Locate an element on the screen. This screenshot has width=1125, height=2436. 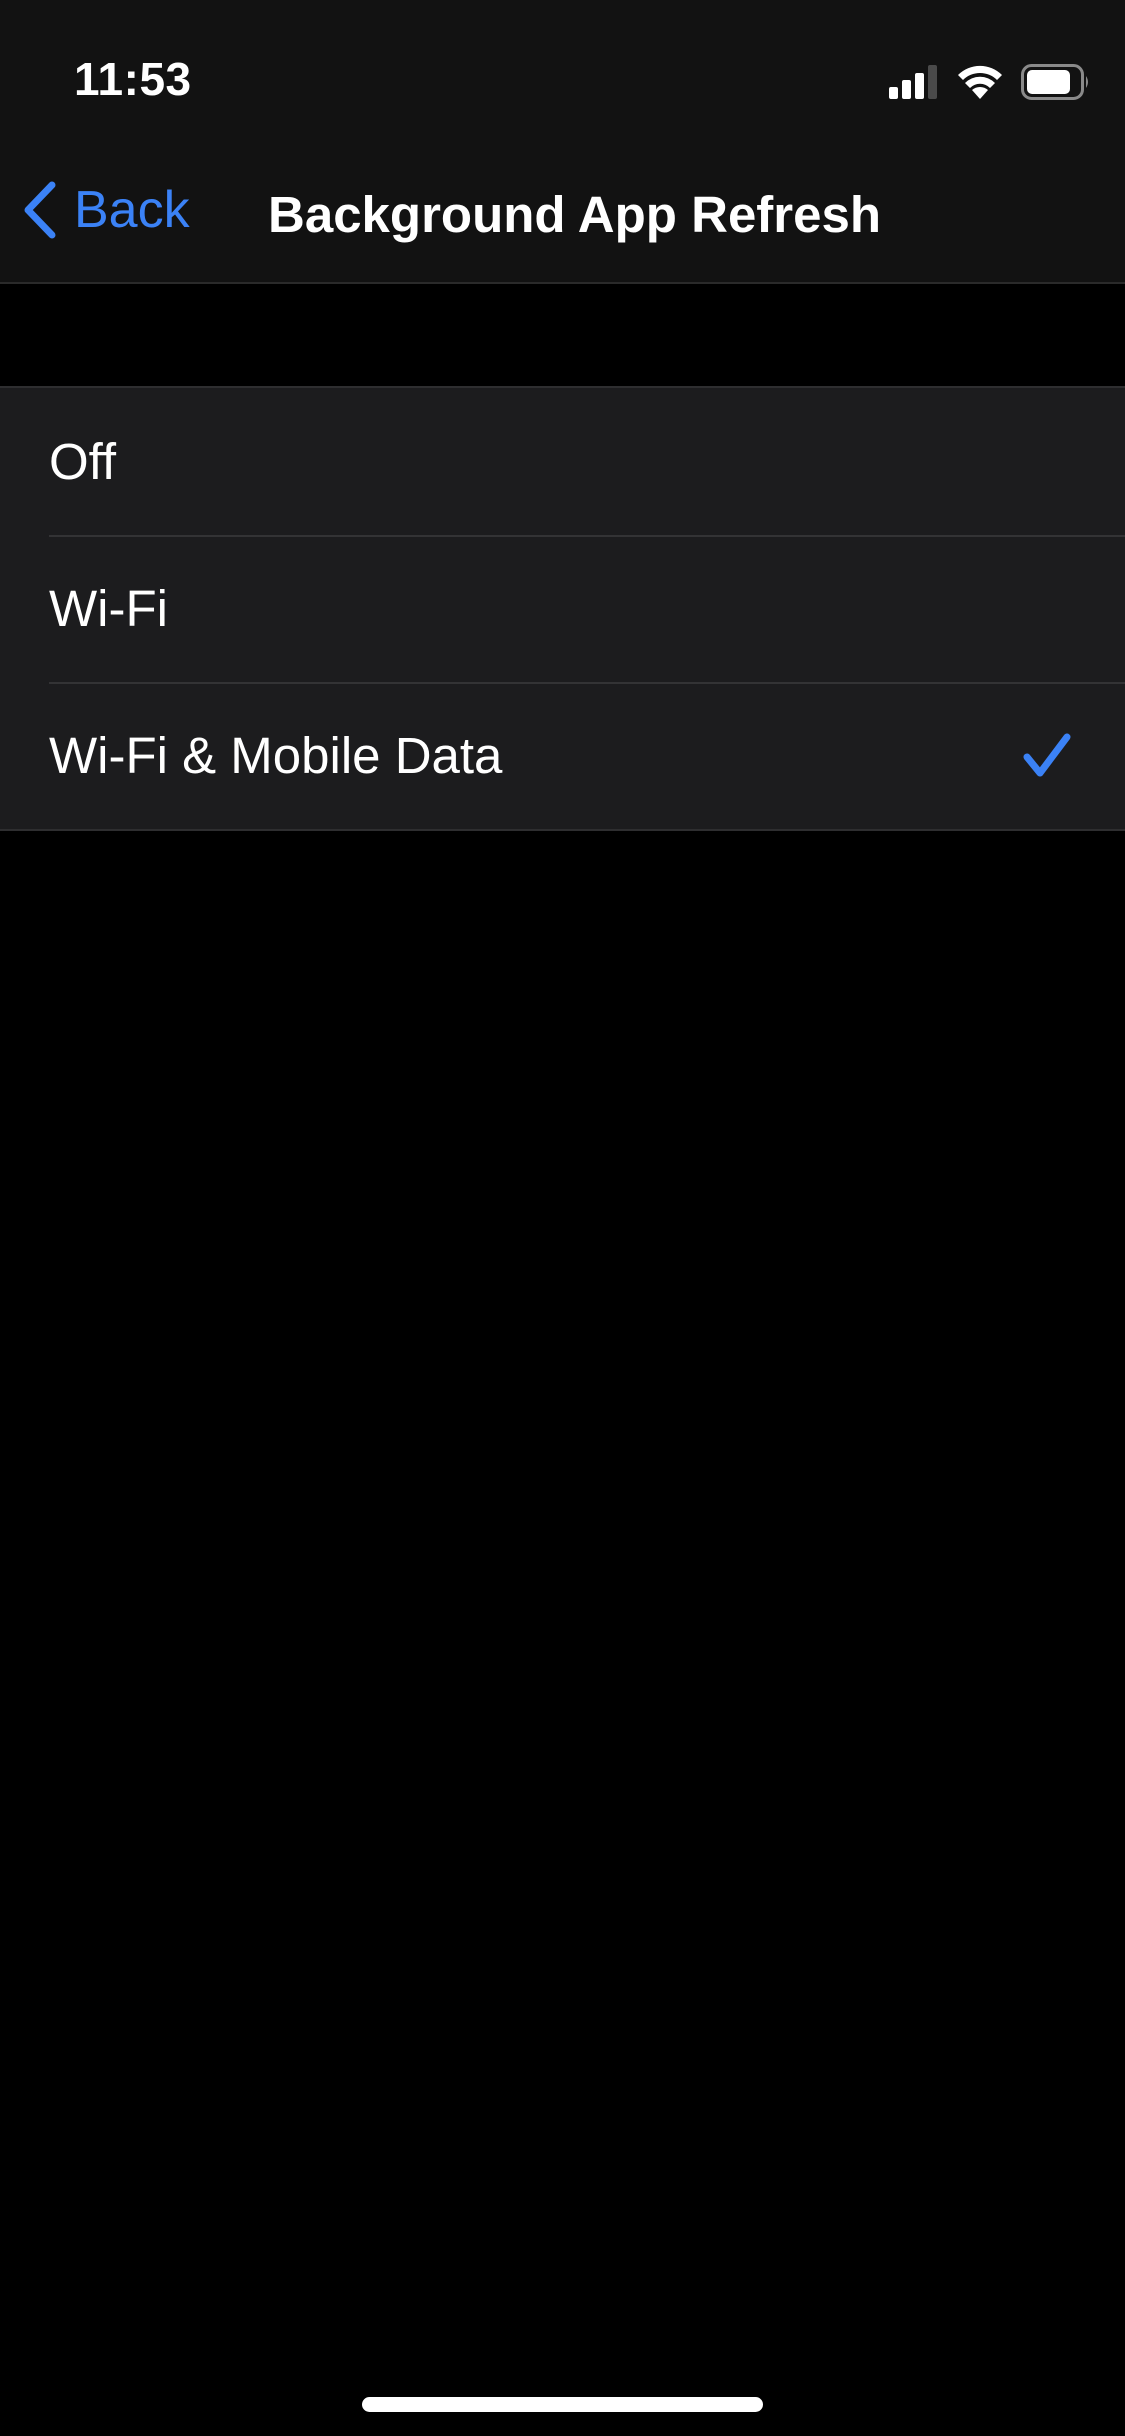
option-wifi: Wi-Fi is located at coordinates (562, 608).